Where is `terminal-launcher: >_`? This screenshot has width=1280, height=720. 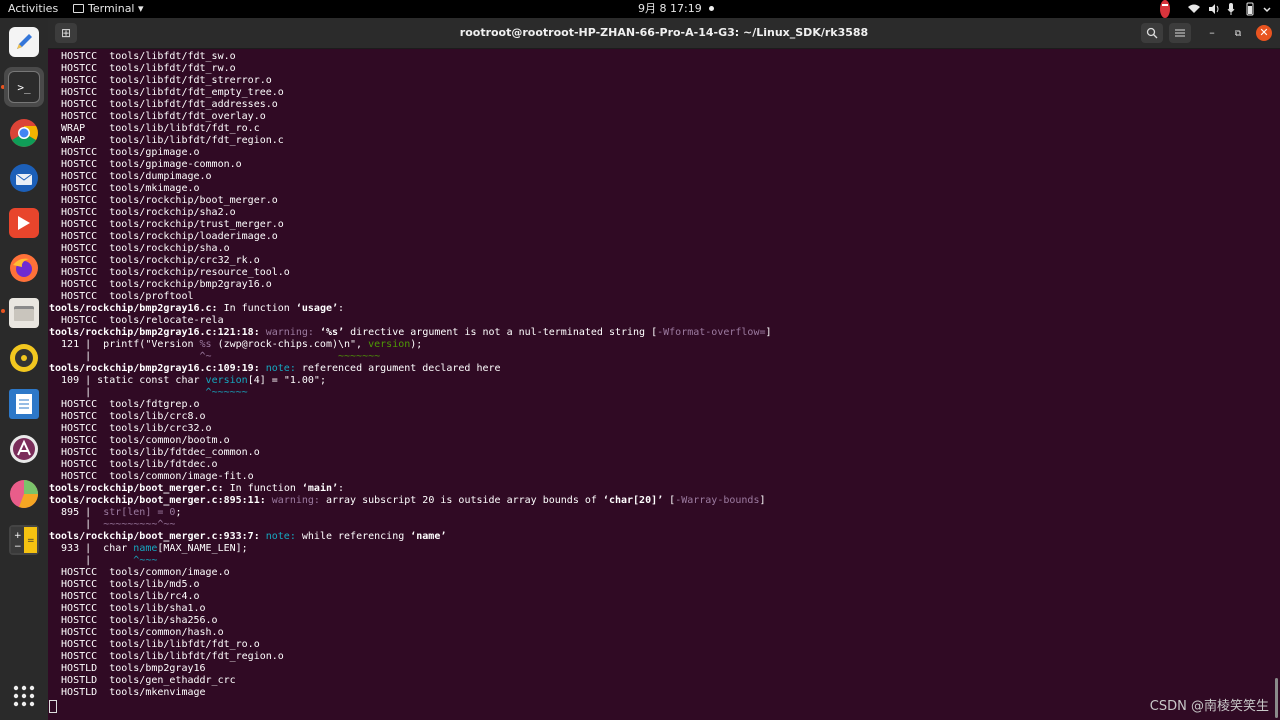
terminal-launcher: >_ is located at coordinates (24, 87).